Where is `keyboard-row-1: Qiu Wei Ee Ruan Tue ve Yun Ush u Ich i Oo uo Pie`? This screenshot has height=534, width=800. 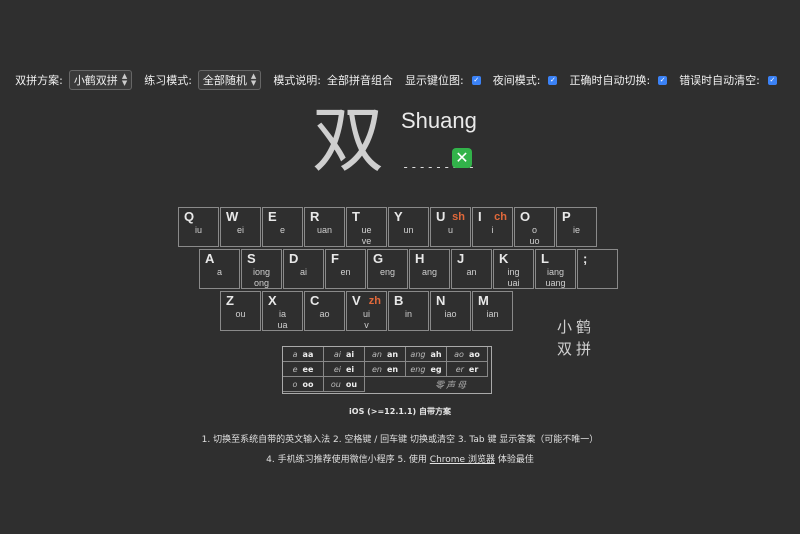
keyboard-row-1: Qiu Wei Ee Ruan Tue ve Yun Ush u Ich i Oo uo Pie is located at coordinates (388, 227).